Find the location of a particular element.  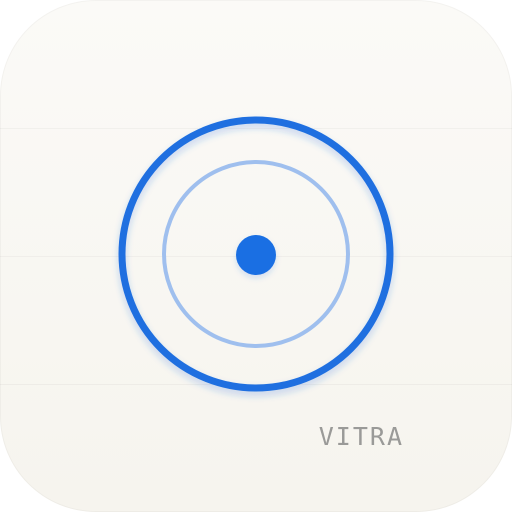

center-dot is located at coordinates (256, 255).